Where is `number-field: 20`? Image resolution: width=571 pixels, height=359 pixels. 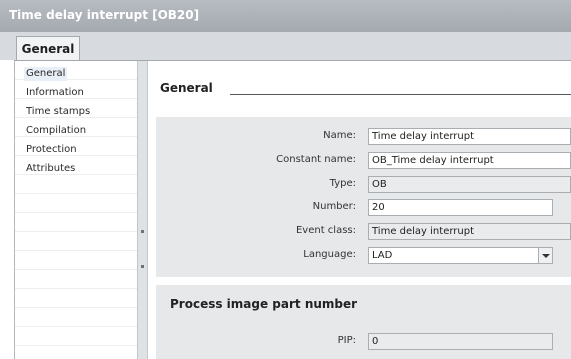 number-field: 20 is located at coordinates (460, 207).